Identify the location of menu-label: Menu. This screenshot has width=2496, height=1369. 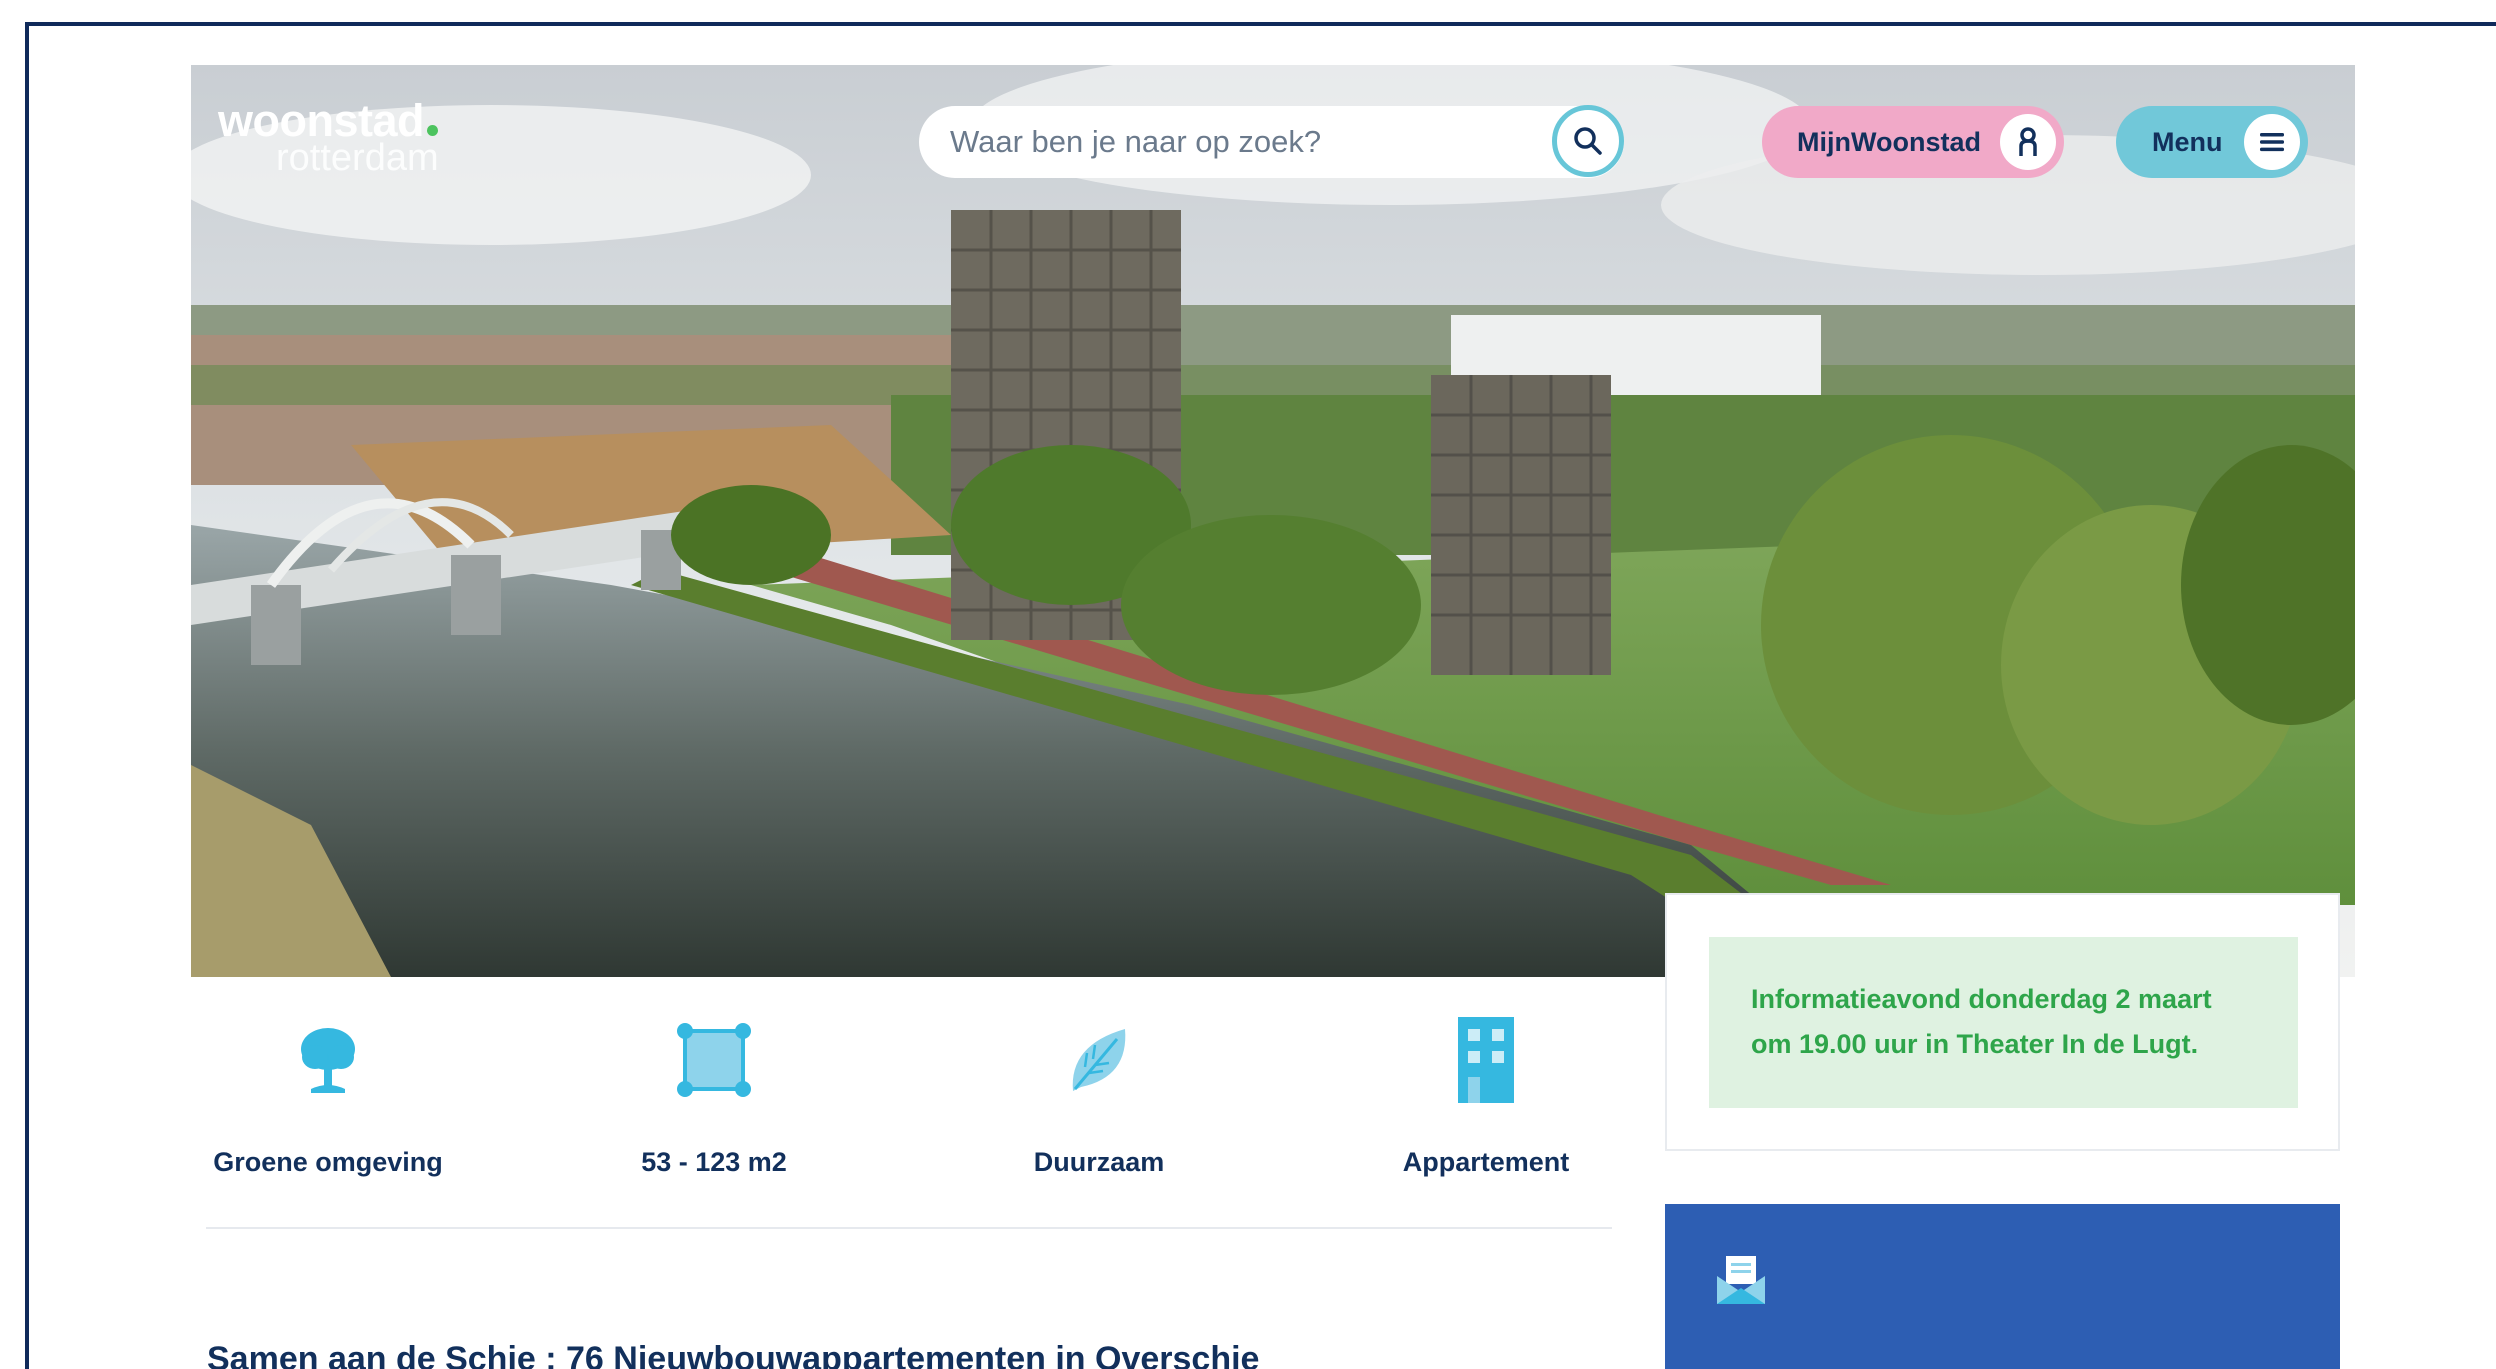
(2187, 141).